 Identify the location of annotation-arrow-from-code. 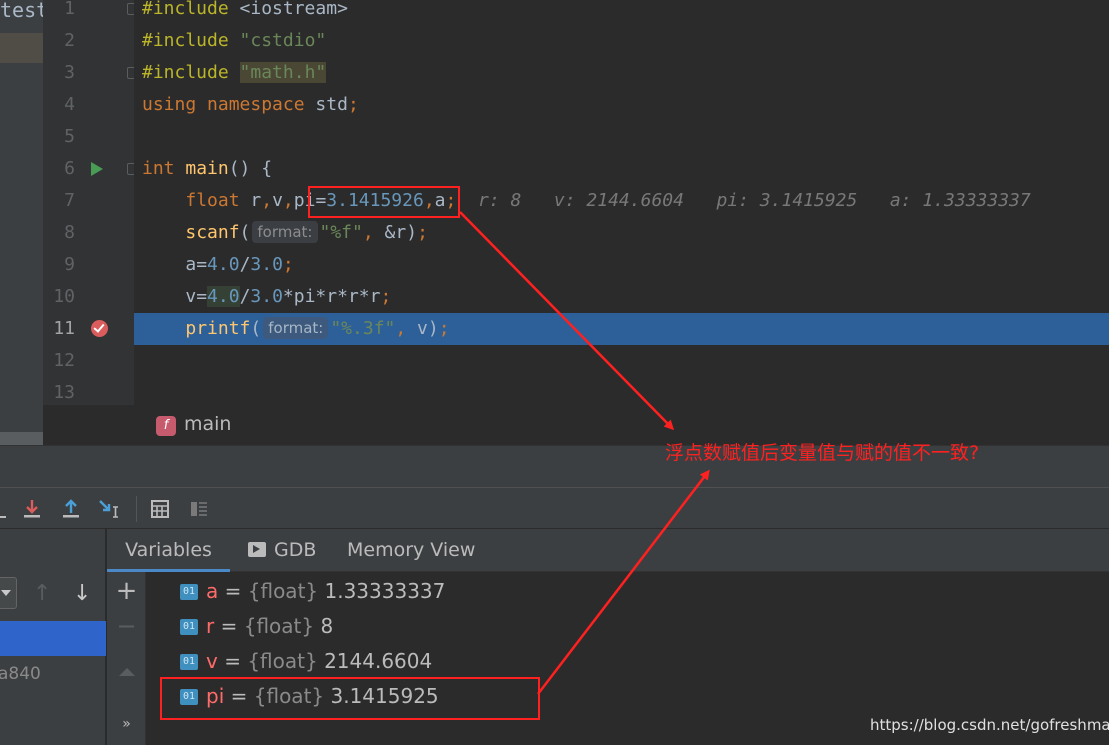
(567, 321).